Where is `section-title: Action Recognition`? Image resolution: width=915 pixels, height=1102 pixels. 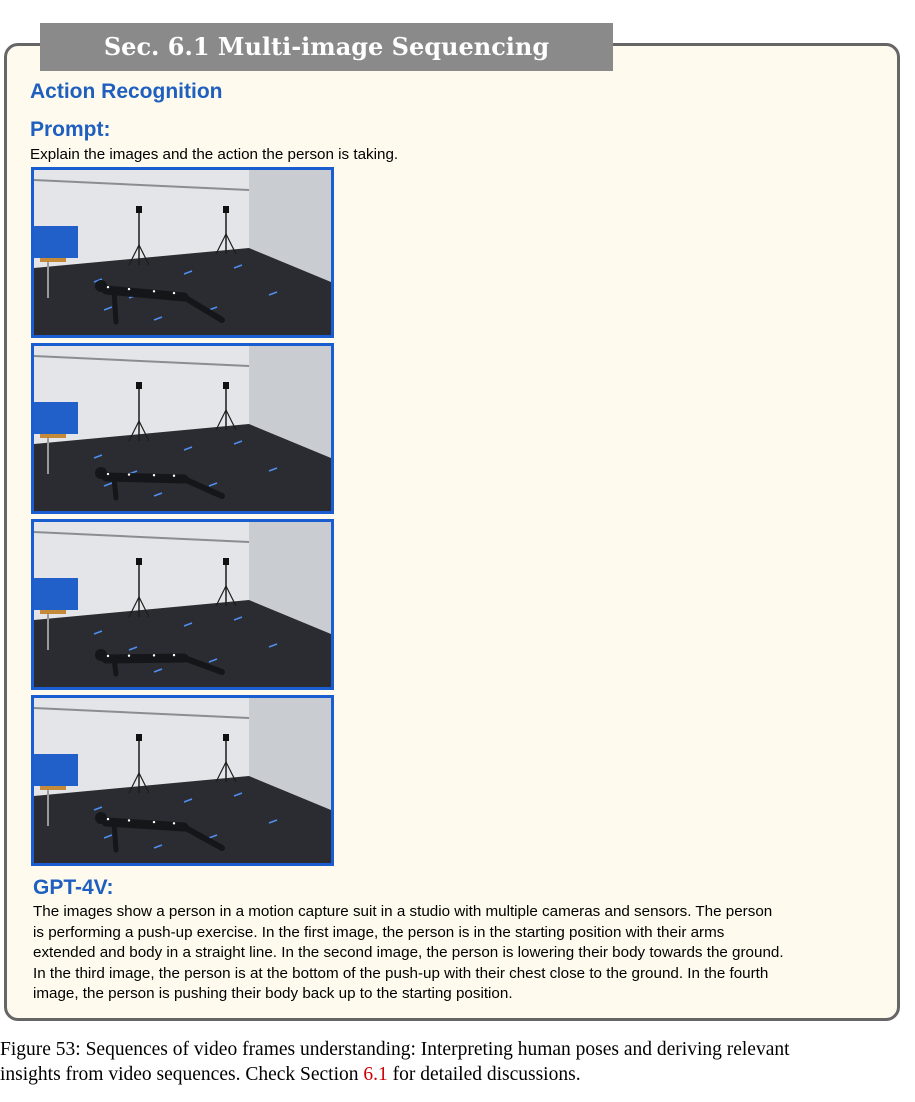
section-title: Action Recognition is located at coordinates (126, 91).